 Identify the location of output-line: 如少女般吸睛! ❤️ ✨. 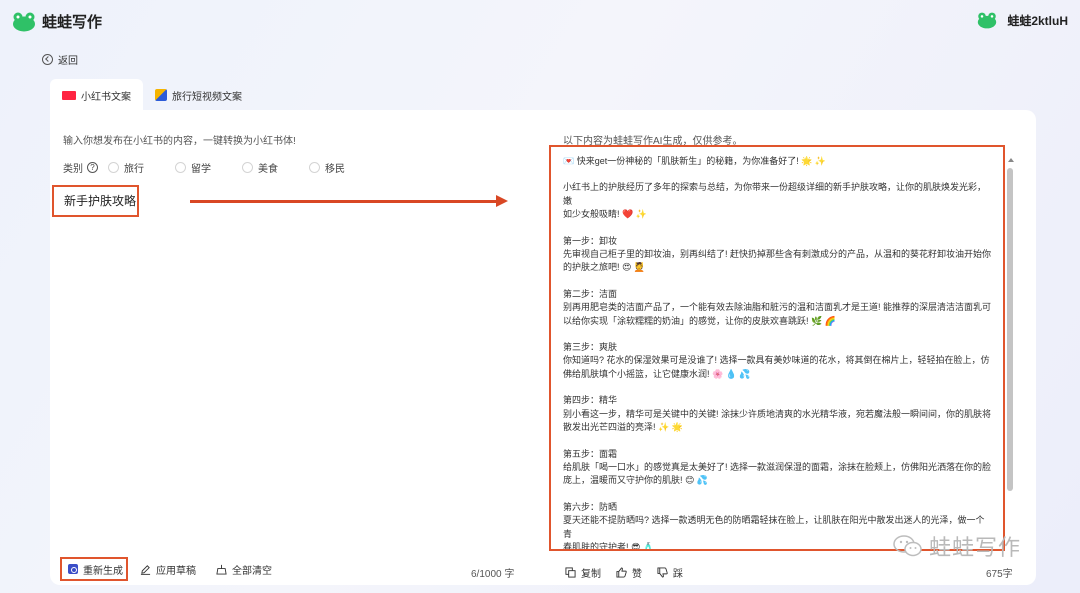
(605, 214).